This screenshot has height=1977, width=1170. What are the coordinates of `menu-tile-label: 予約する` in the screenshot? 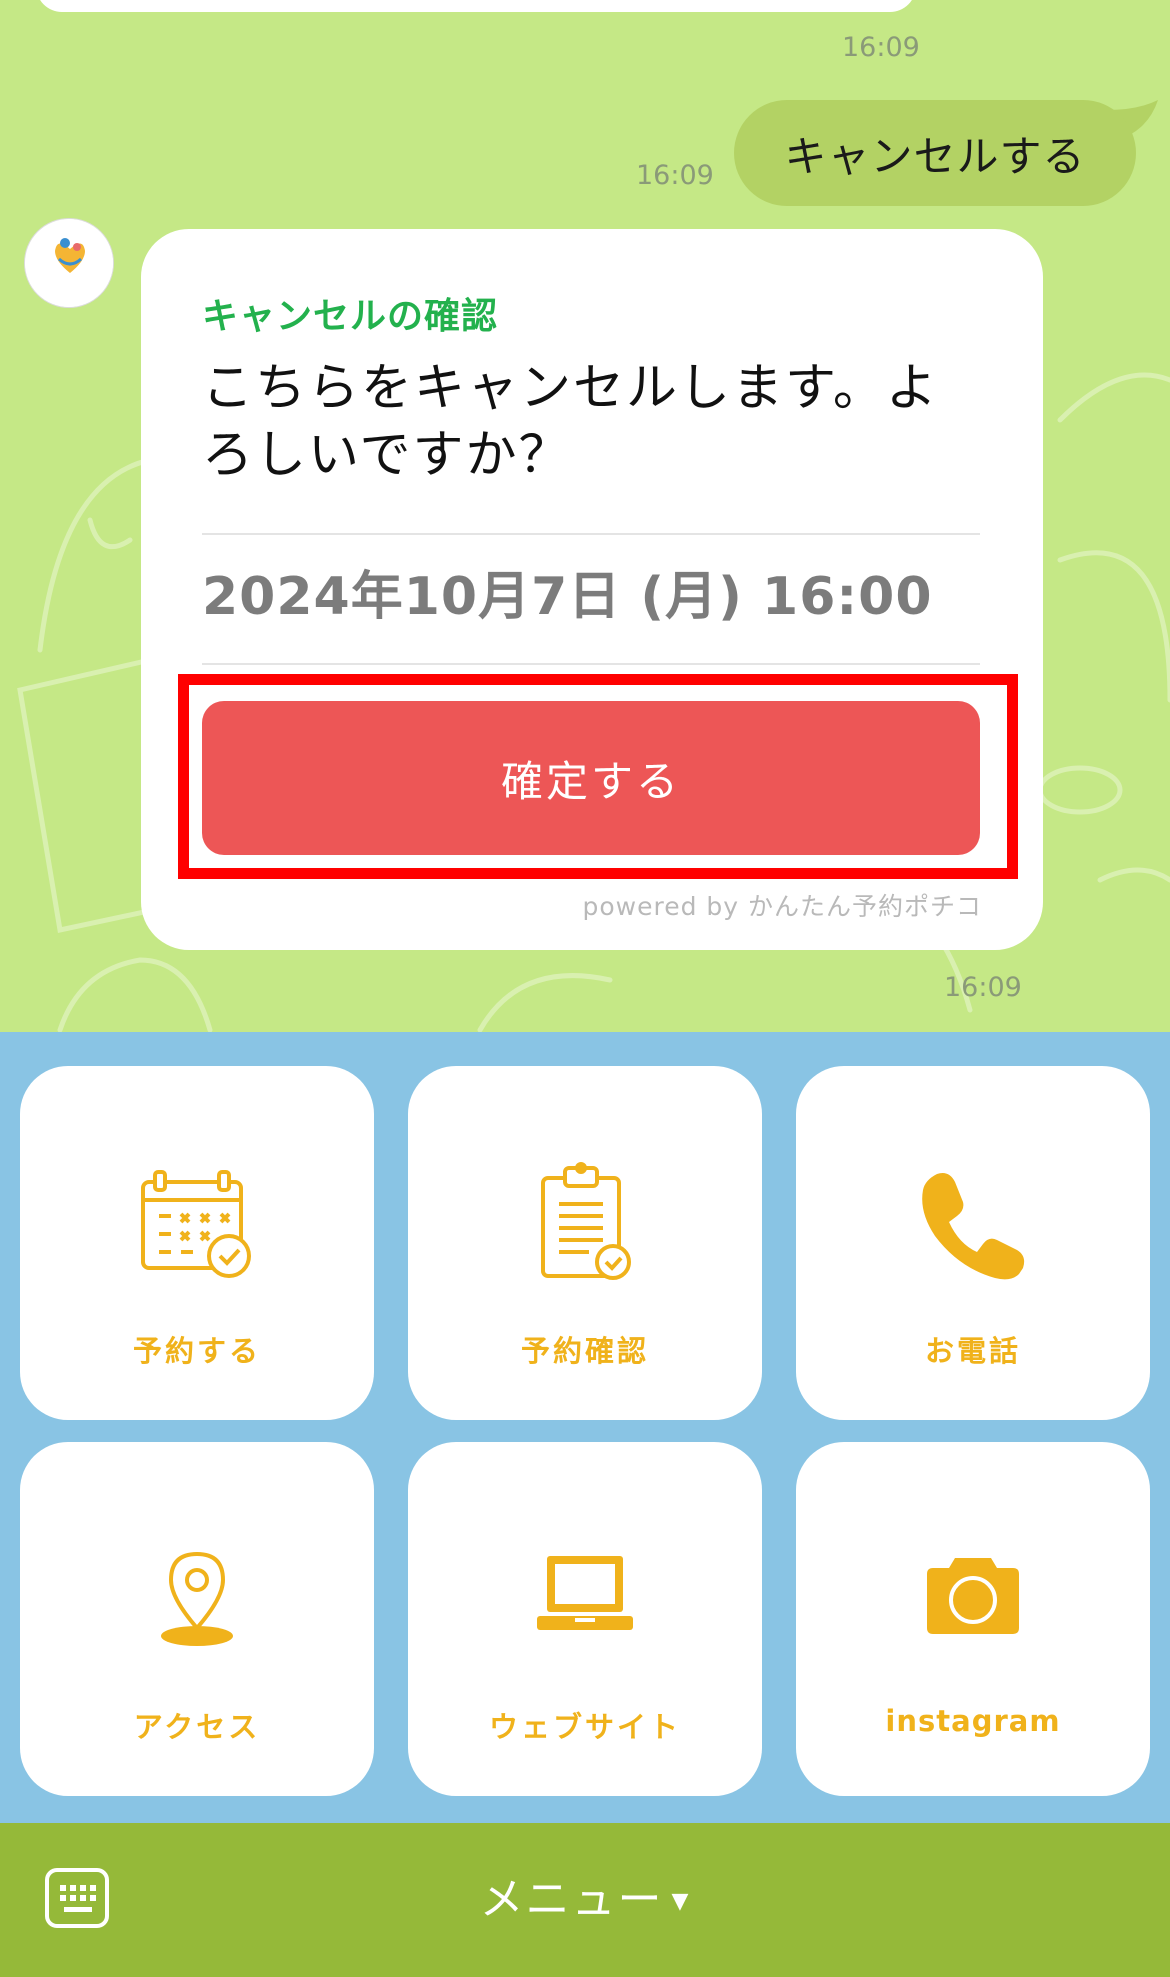 It's located at (196, 1351).